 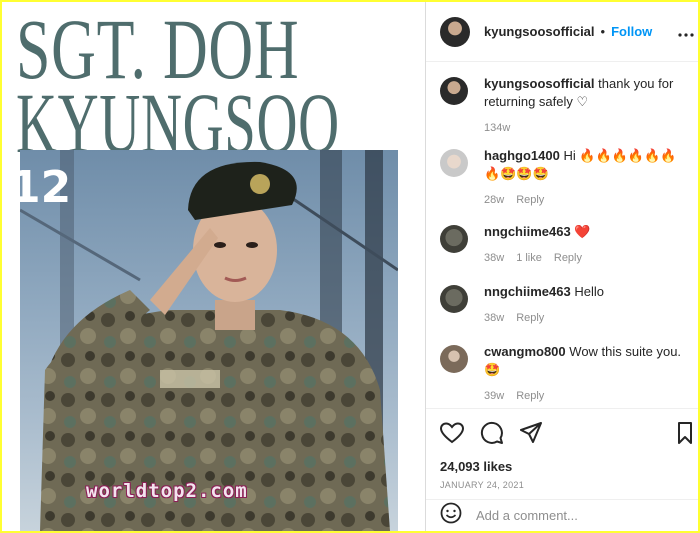 I want to click on comment-text: Hello, so click(x=589, y=291).